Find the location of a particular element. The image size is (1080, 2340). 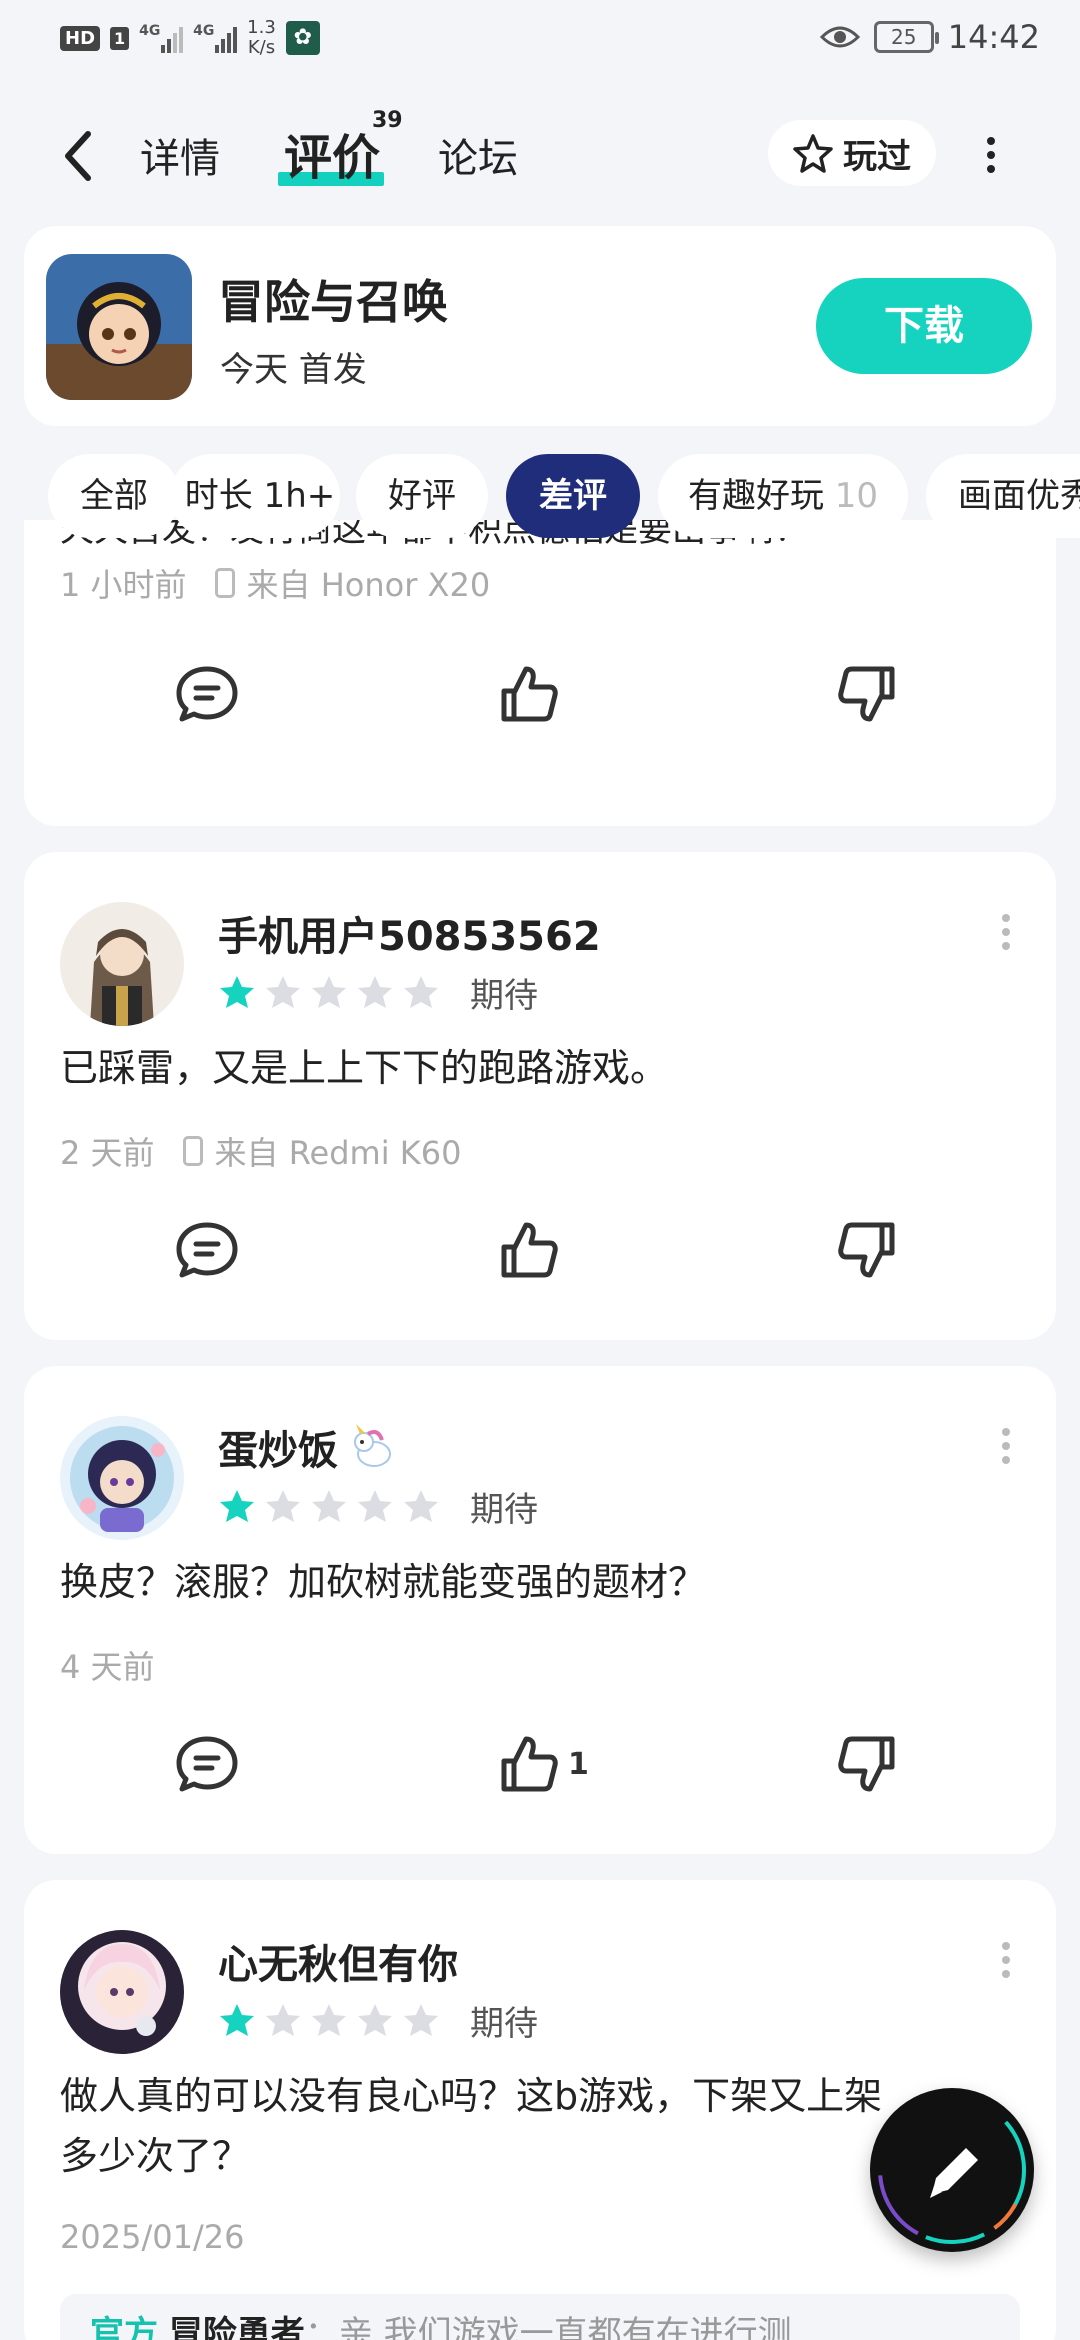

review-meta: 2 天前 来自 Redmi K60 is located at coordinates (260, 1151).